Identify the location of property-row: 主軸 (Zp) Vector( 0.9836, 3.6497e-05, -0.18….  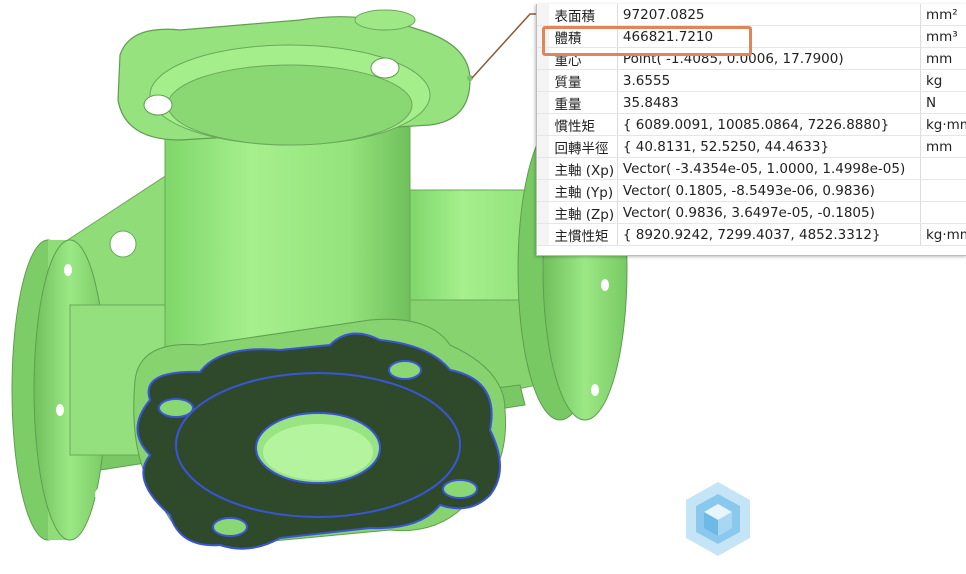
(751, 212).